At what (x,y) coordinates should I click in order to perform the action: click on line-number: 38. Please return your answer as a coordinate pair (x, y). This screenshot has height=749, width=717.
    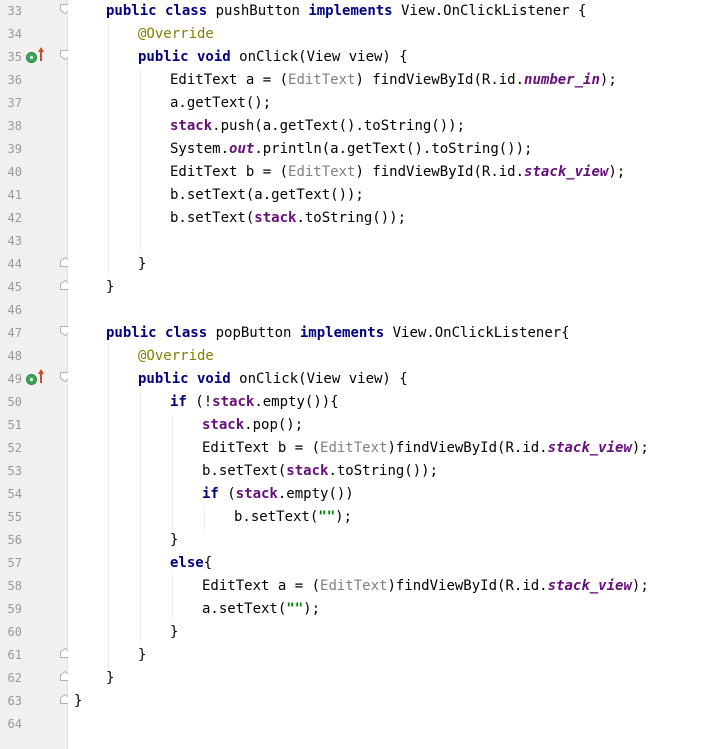
    Looking at the image, I should click on (14, 126).